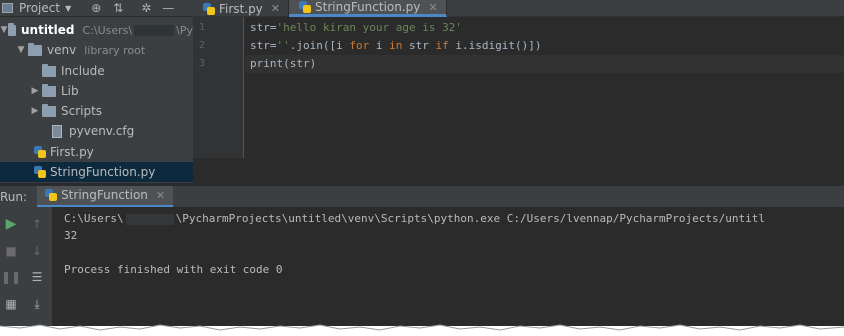 Image resolution: width=844 pixels, height=336 pixels. I want to click on code-token: i, so click(379, 45).